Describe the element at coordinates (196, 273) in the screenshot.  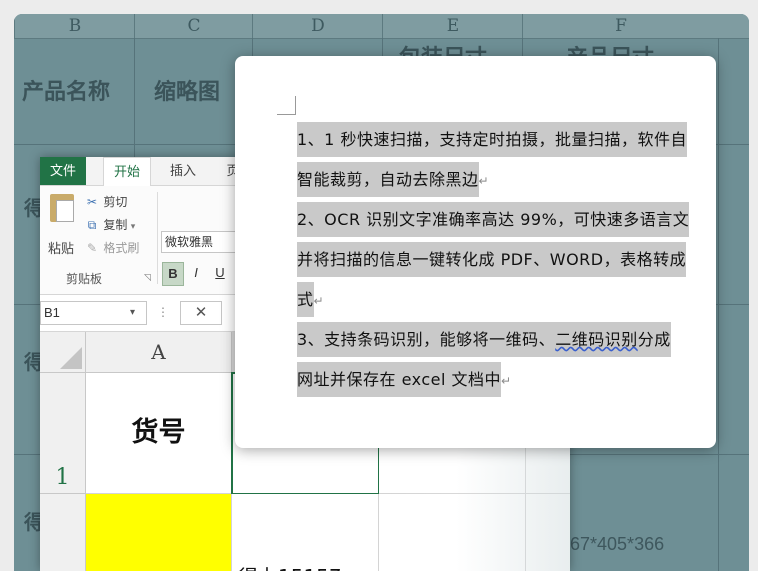
I see `italic-button: I` at that location.